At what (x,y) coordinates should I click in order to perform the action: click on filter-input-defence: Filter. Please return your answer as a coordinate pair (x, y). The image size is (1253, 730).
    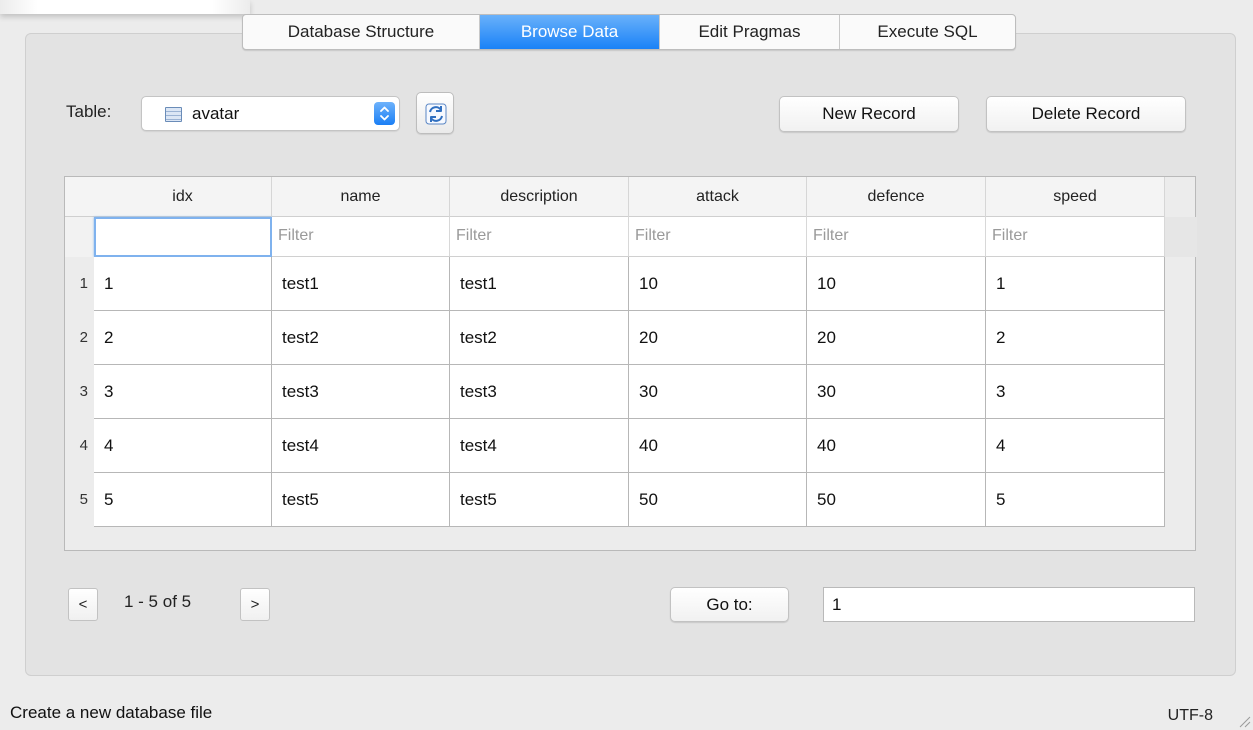
    Looking at the image, I should click on (896, 237).